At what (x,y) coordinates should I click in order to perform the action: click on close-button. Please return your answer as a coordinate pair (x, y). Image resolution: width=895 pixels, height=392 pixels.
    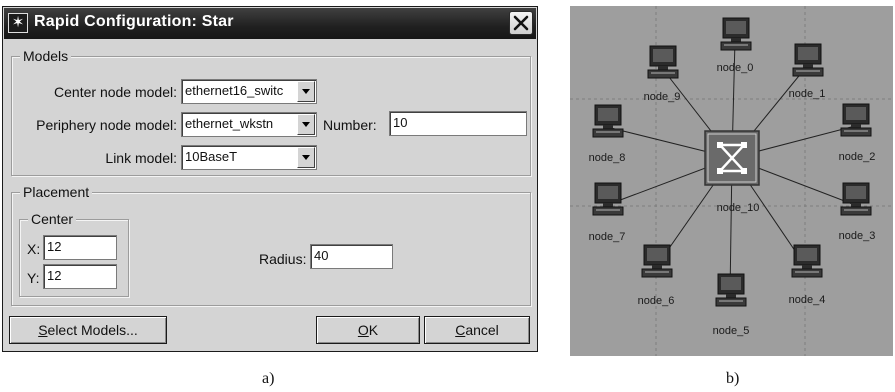
    Looking at the image, I should click on (521, 23).